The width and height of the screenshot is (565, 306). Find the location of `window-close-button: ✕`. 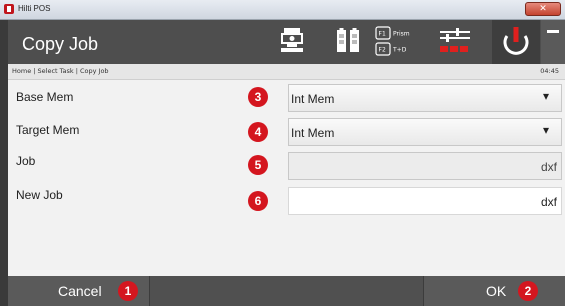

window-close-button: ✕ is located at coordinates (543, 9).